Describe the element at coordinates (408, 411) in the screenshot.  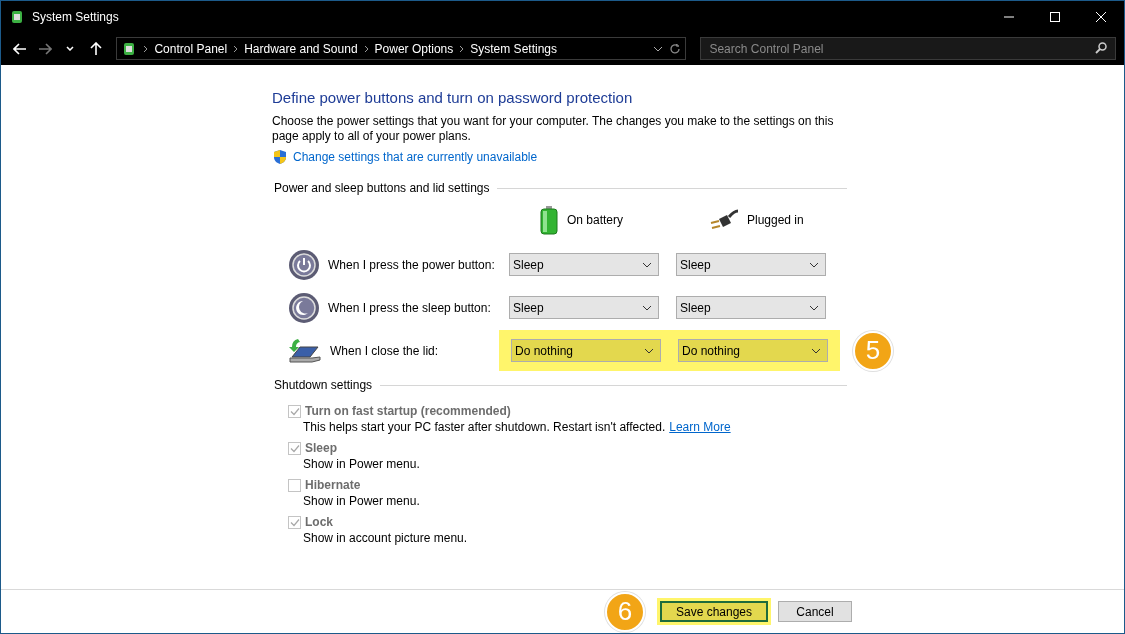
I see `checkbox-label: Turn on fast startup (recommended)` at that location.